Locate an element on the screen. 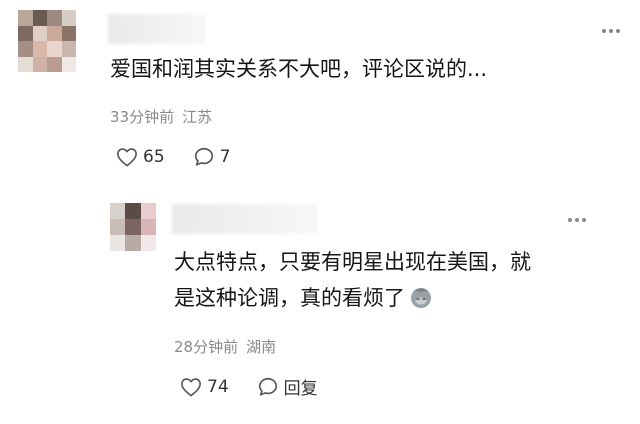 This screenshot has width=640, height=424. like-count: 74 is located at coordinates (218, 386).